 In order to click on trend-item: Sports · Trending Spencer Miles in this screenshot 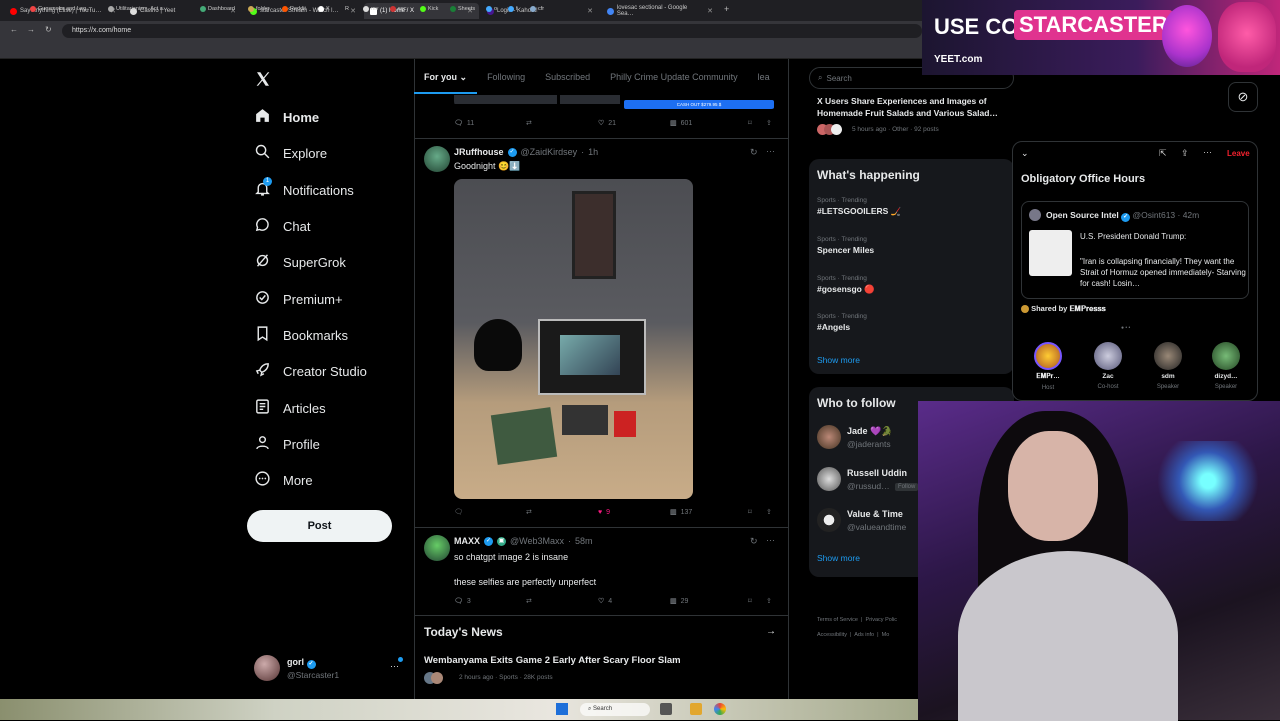, I will do `click(845, 245)`.